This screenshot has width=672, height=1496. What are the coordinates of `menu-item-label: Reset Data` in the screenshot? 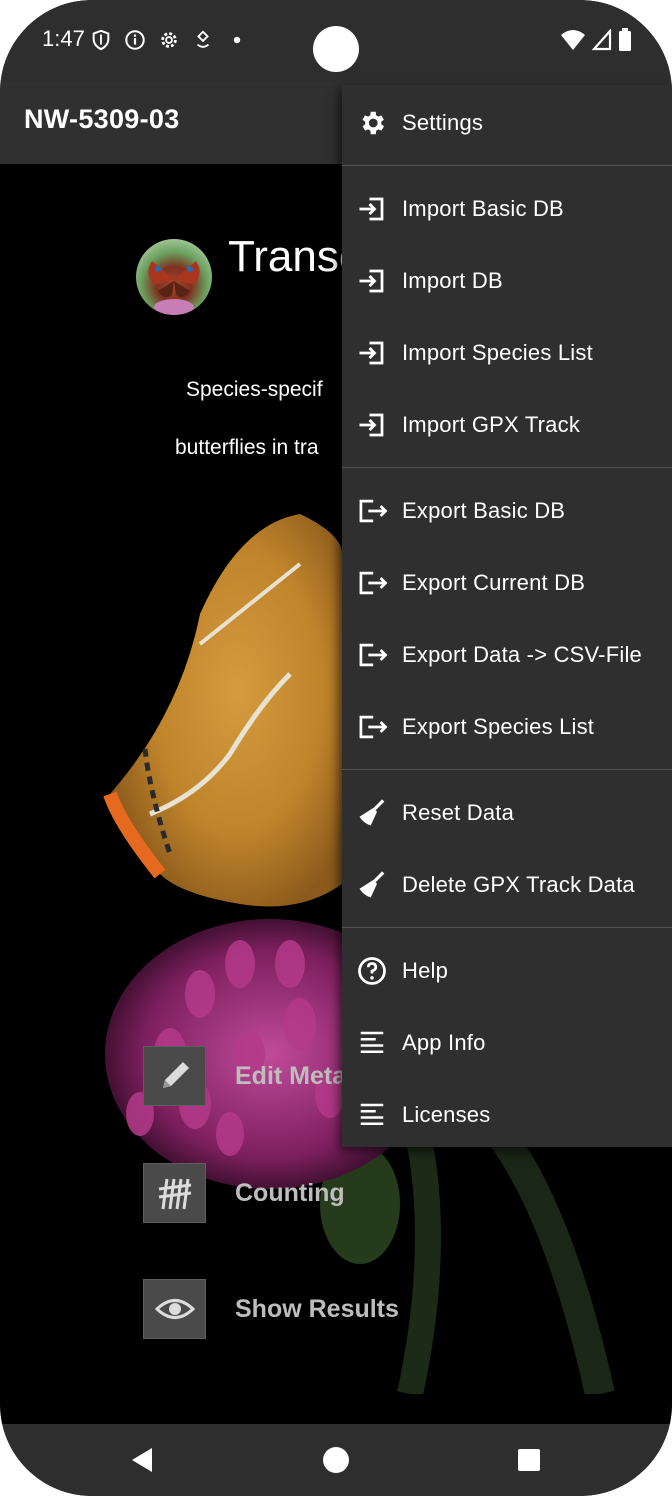 It's located at (458, 812).